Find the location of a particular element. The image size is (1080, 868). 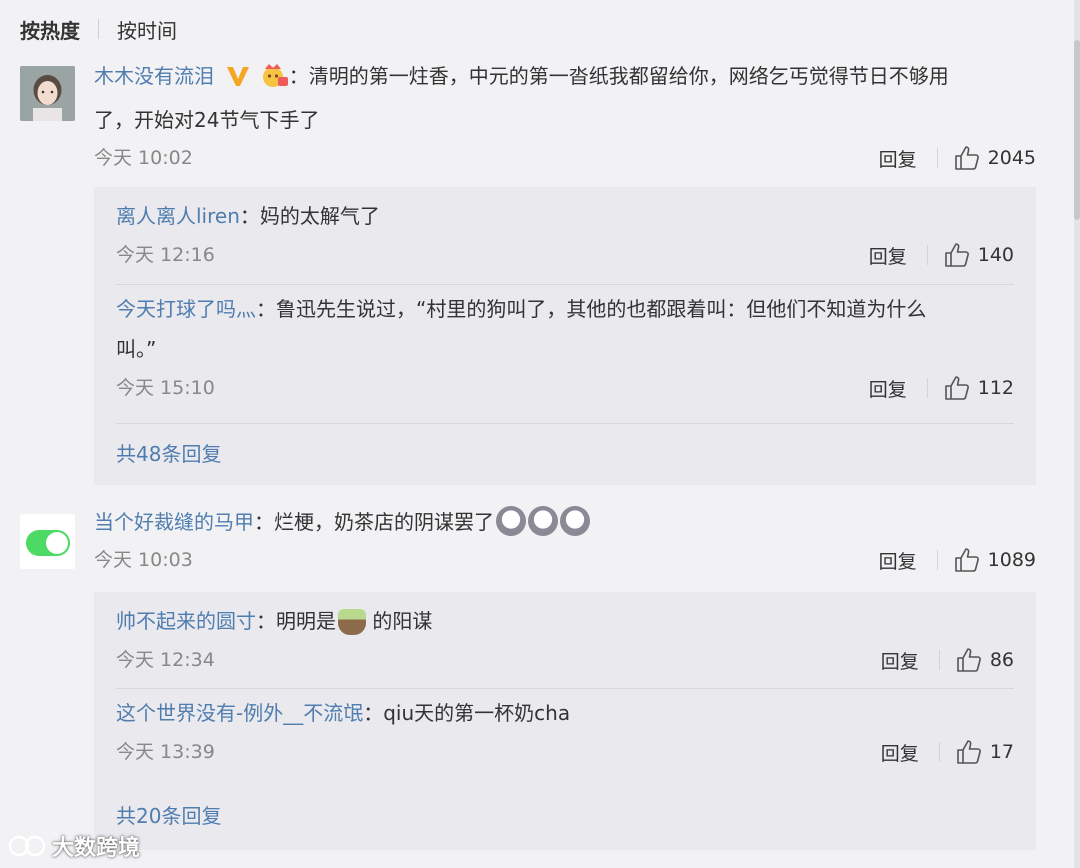

tab-sort-hot: 按热度 is located at coordinates (50, 29).